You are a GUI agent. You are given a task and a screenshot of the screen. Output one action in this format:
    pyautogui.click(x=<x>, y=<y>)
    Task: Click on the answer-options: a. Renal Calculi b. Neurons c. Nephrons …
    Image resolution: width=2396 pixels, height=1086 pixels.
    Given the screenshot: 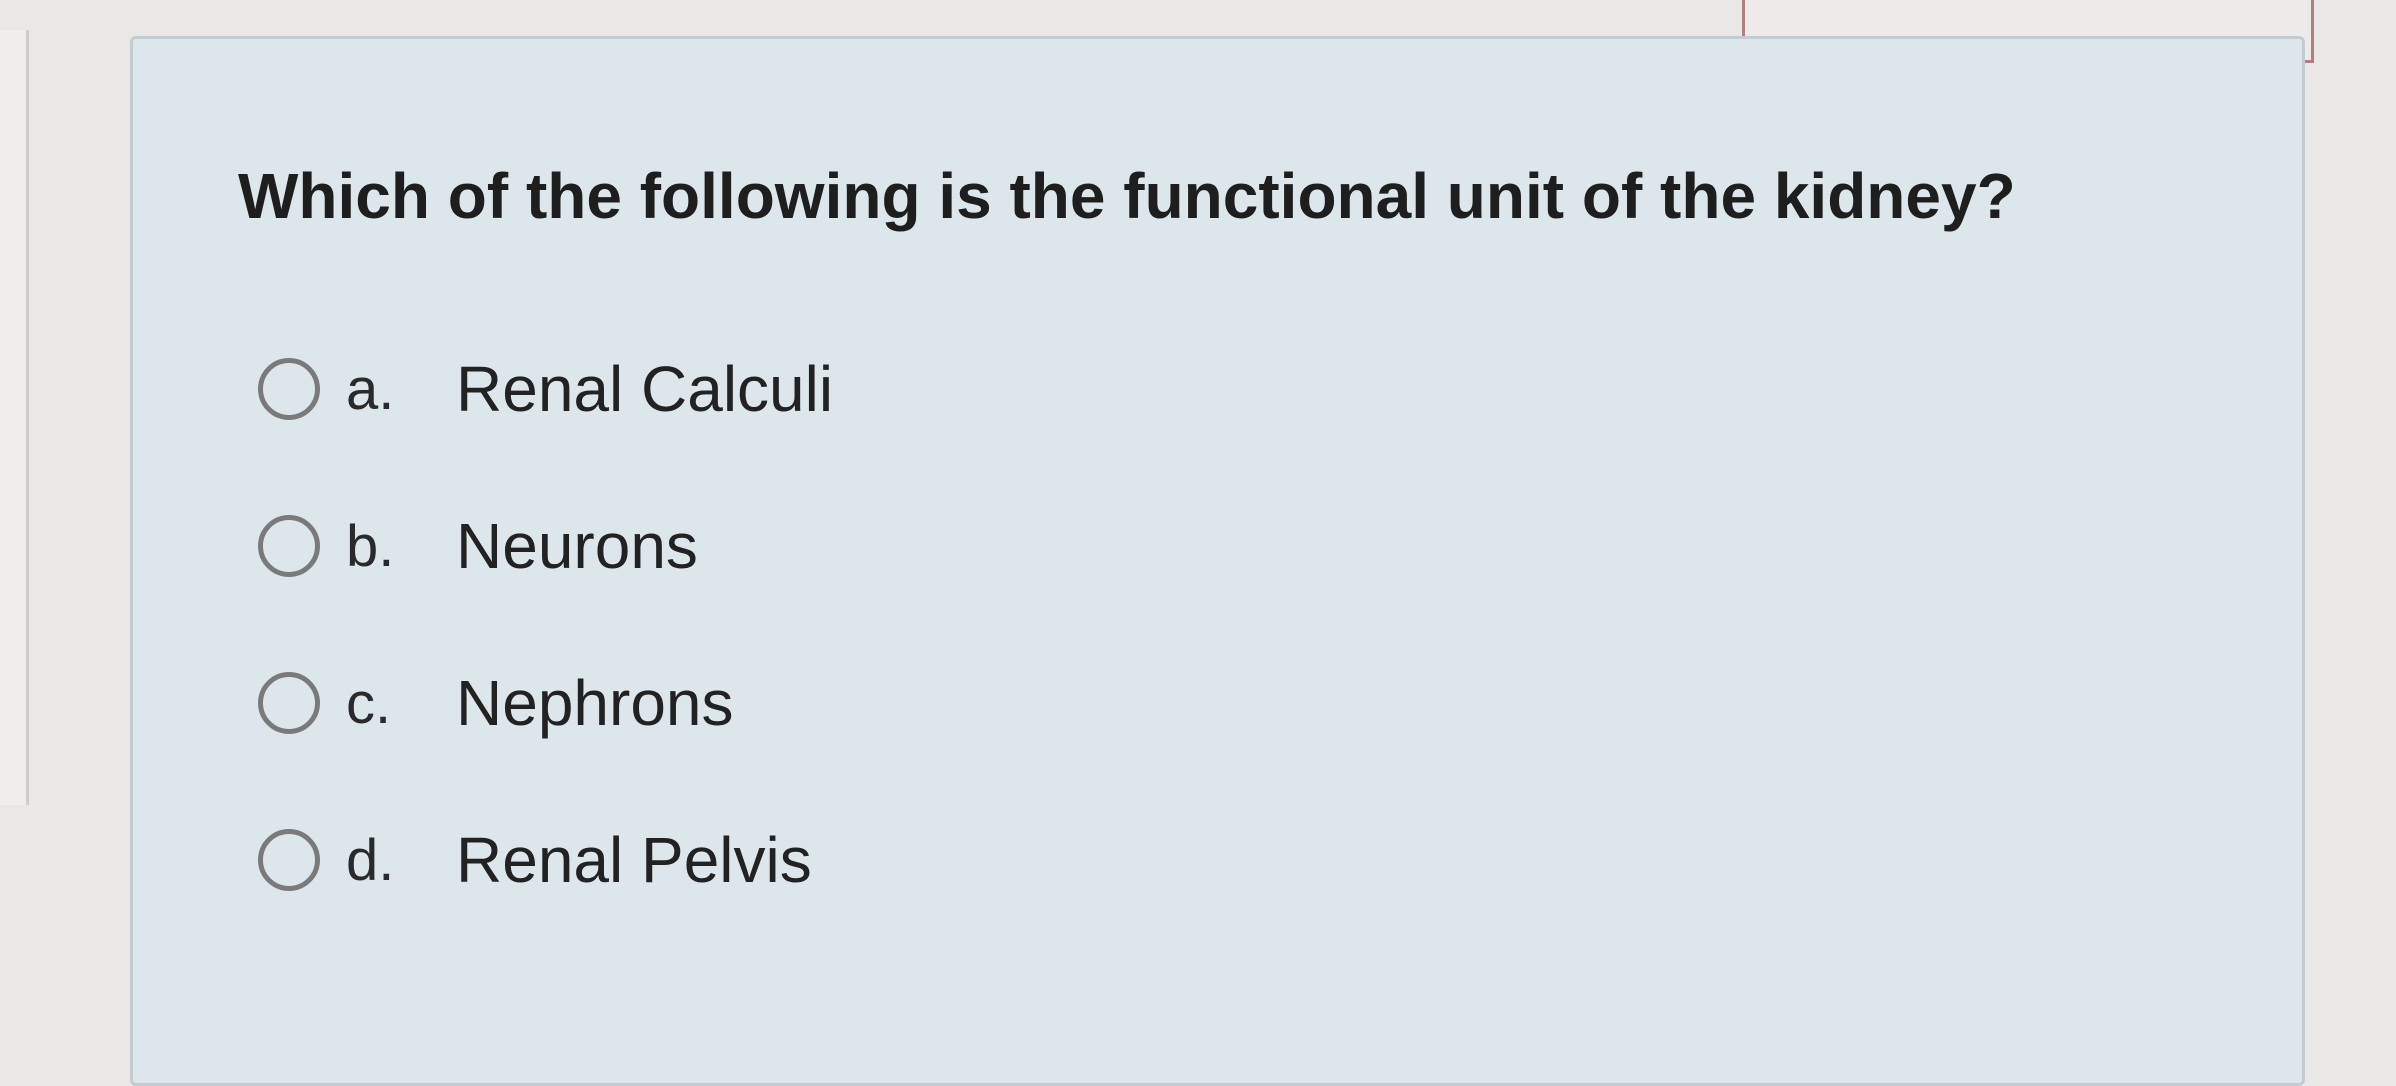 What is the action you would take?
    pyautogui.click(x=545, y=663)
    